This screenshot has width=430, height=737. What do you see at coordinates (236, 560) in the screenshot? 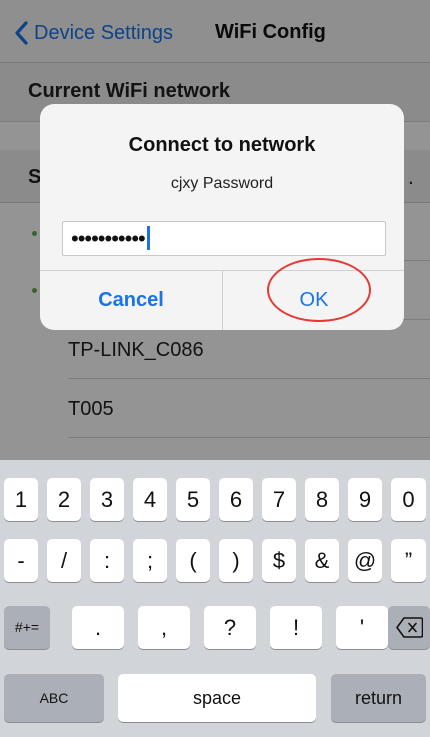
I see `key-close-paren: )` at bounding box center [236, 560].